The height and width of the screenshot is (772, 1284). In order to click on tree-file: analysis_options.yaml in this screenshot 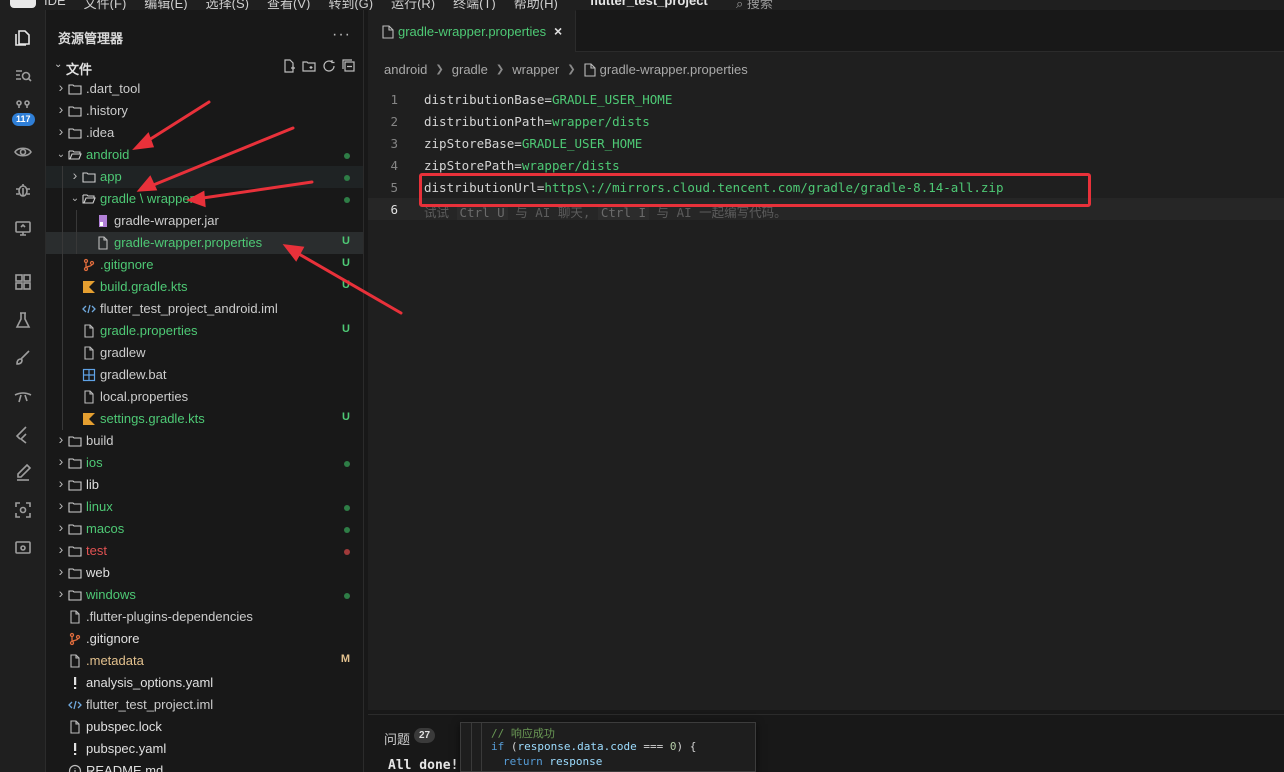, I will do `click(204, 683)`.